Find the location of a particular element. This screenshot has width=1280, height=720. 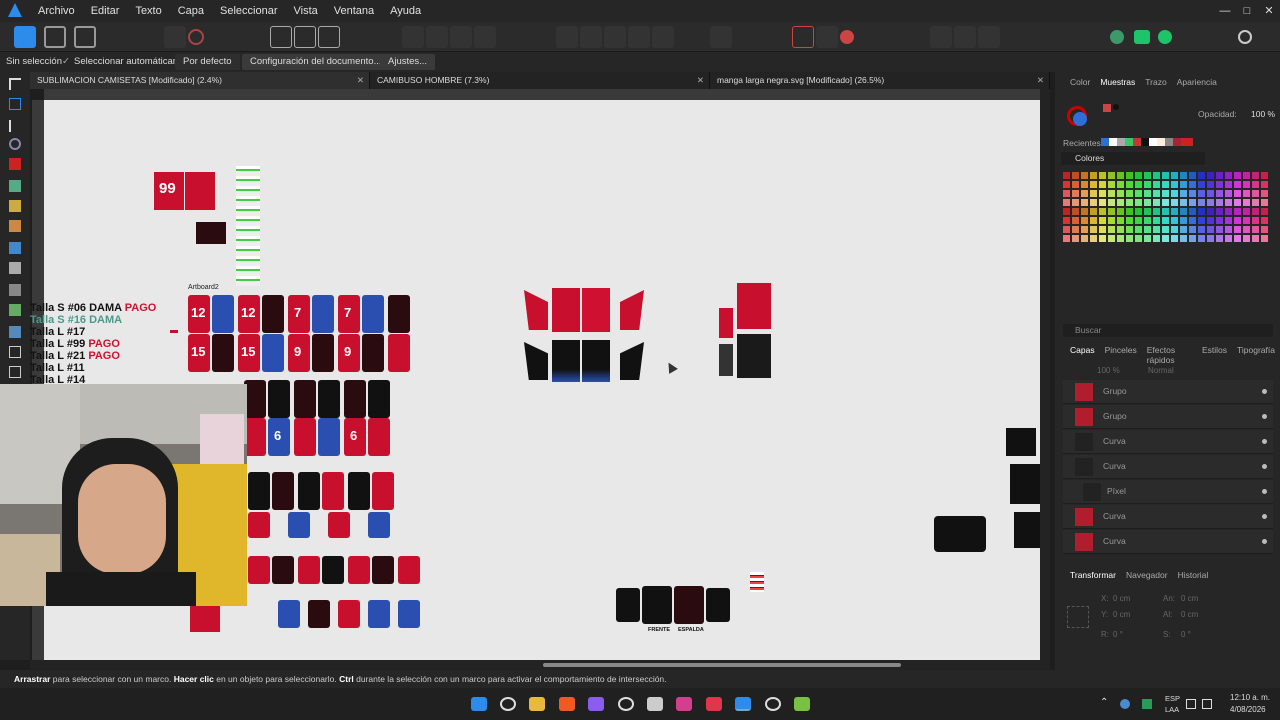

layer-opacity: 100 % is located at coordinates (1108, 370).